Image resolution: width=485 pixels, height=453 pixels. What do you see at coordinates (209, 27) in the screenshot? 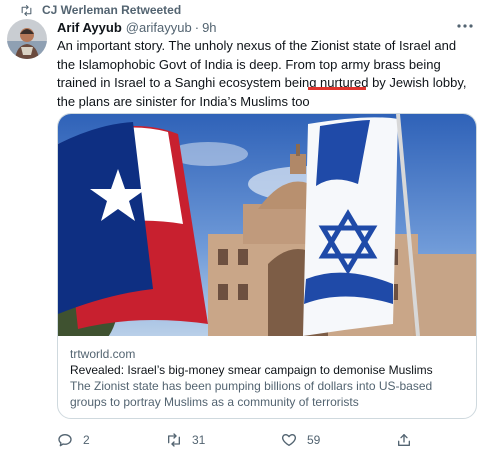
I see `tweet-timestamp: 9h` at bounding box center [209, 27].